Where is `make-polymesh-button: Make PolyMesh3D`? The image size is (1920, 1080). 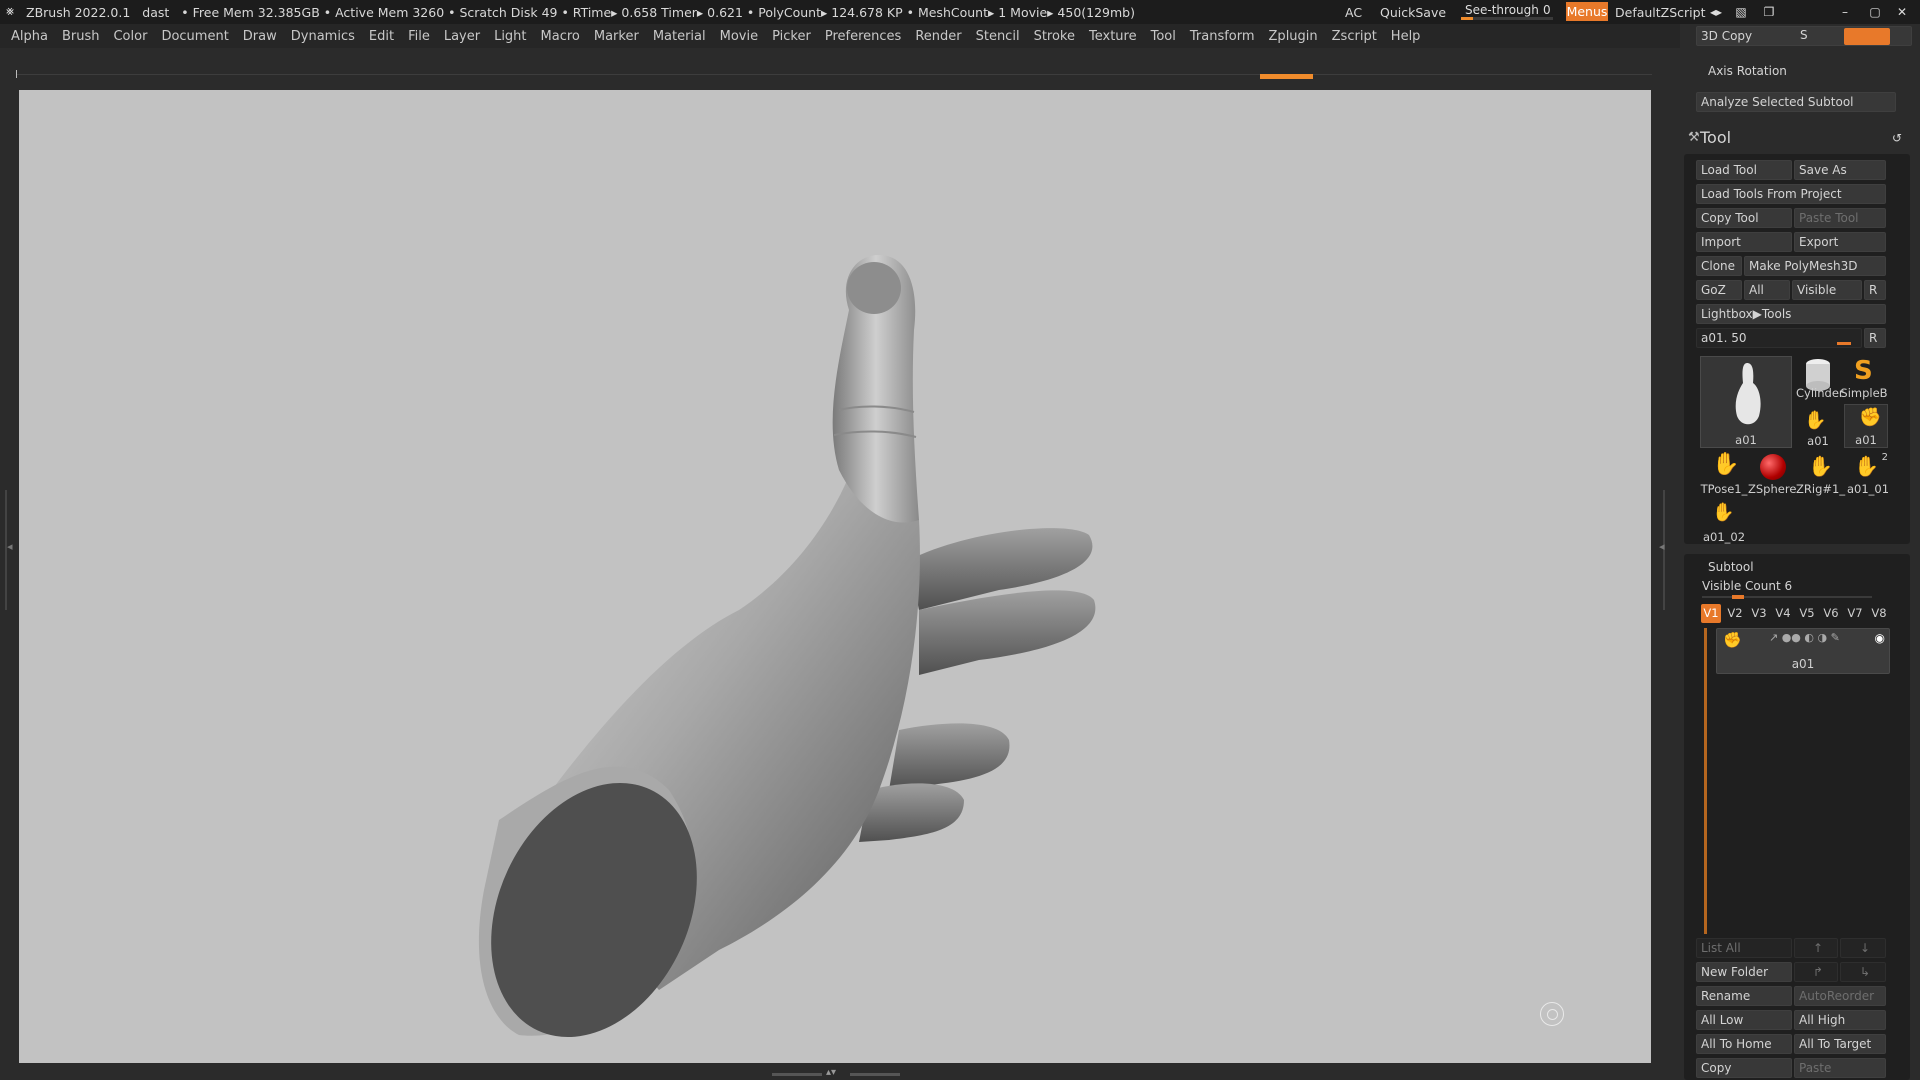
make-polymesh-button: Make PolyMesh3D is located at coordinates (1815, 266).